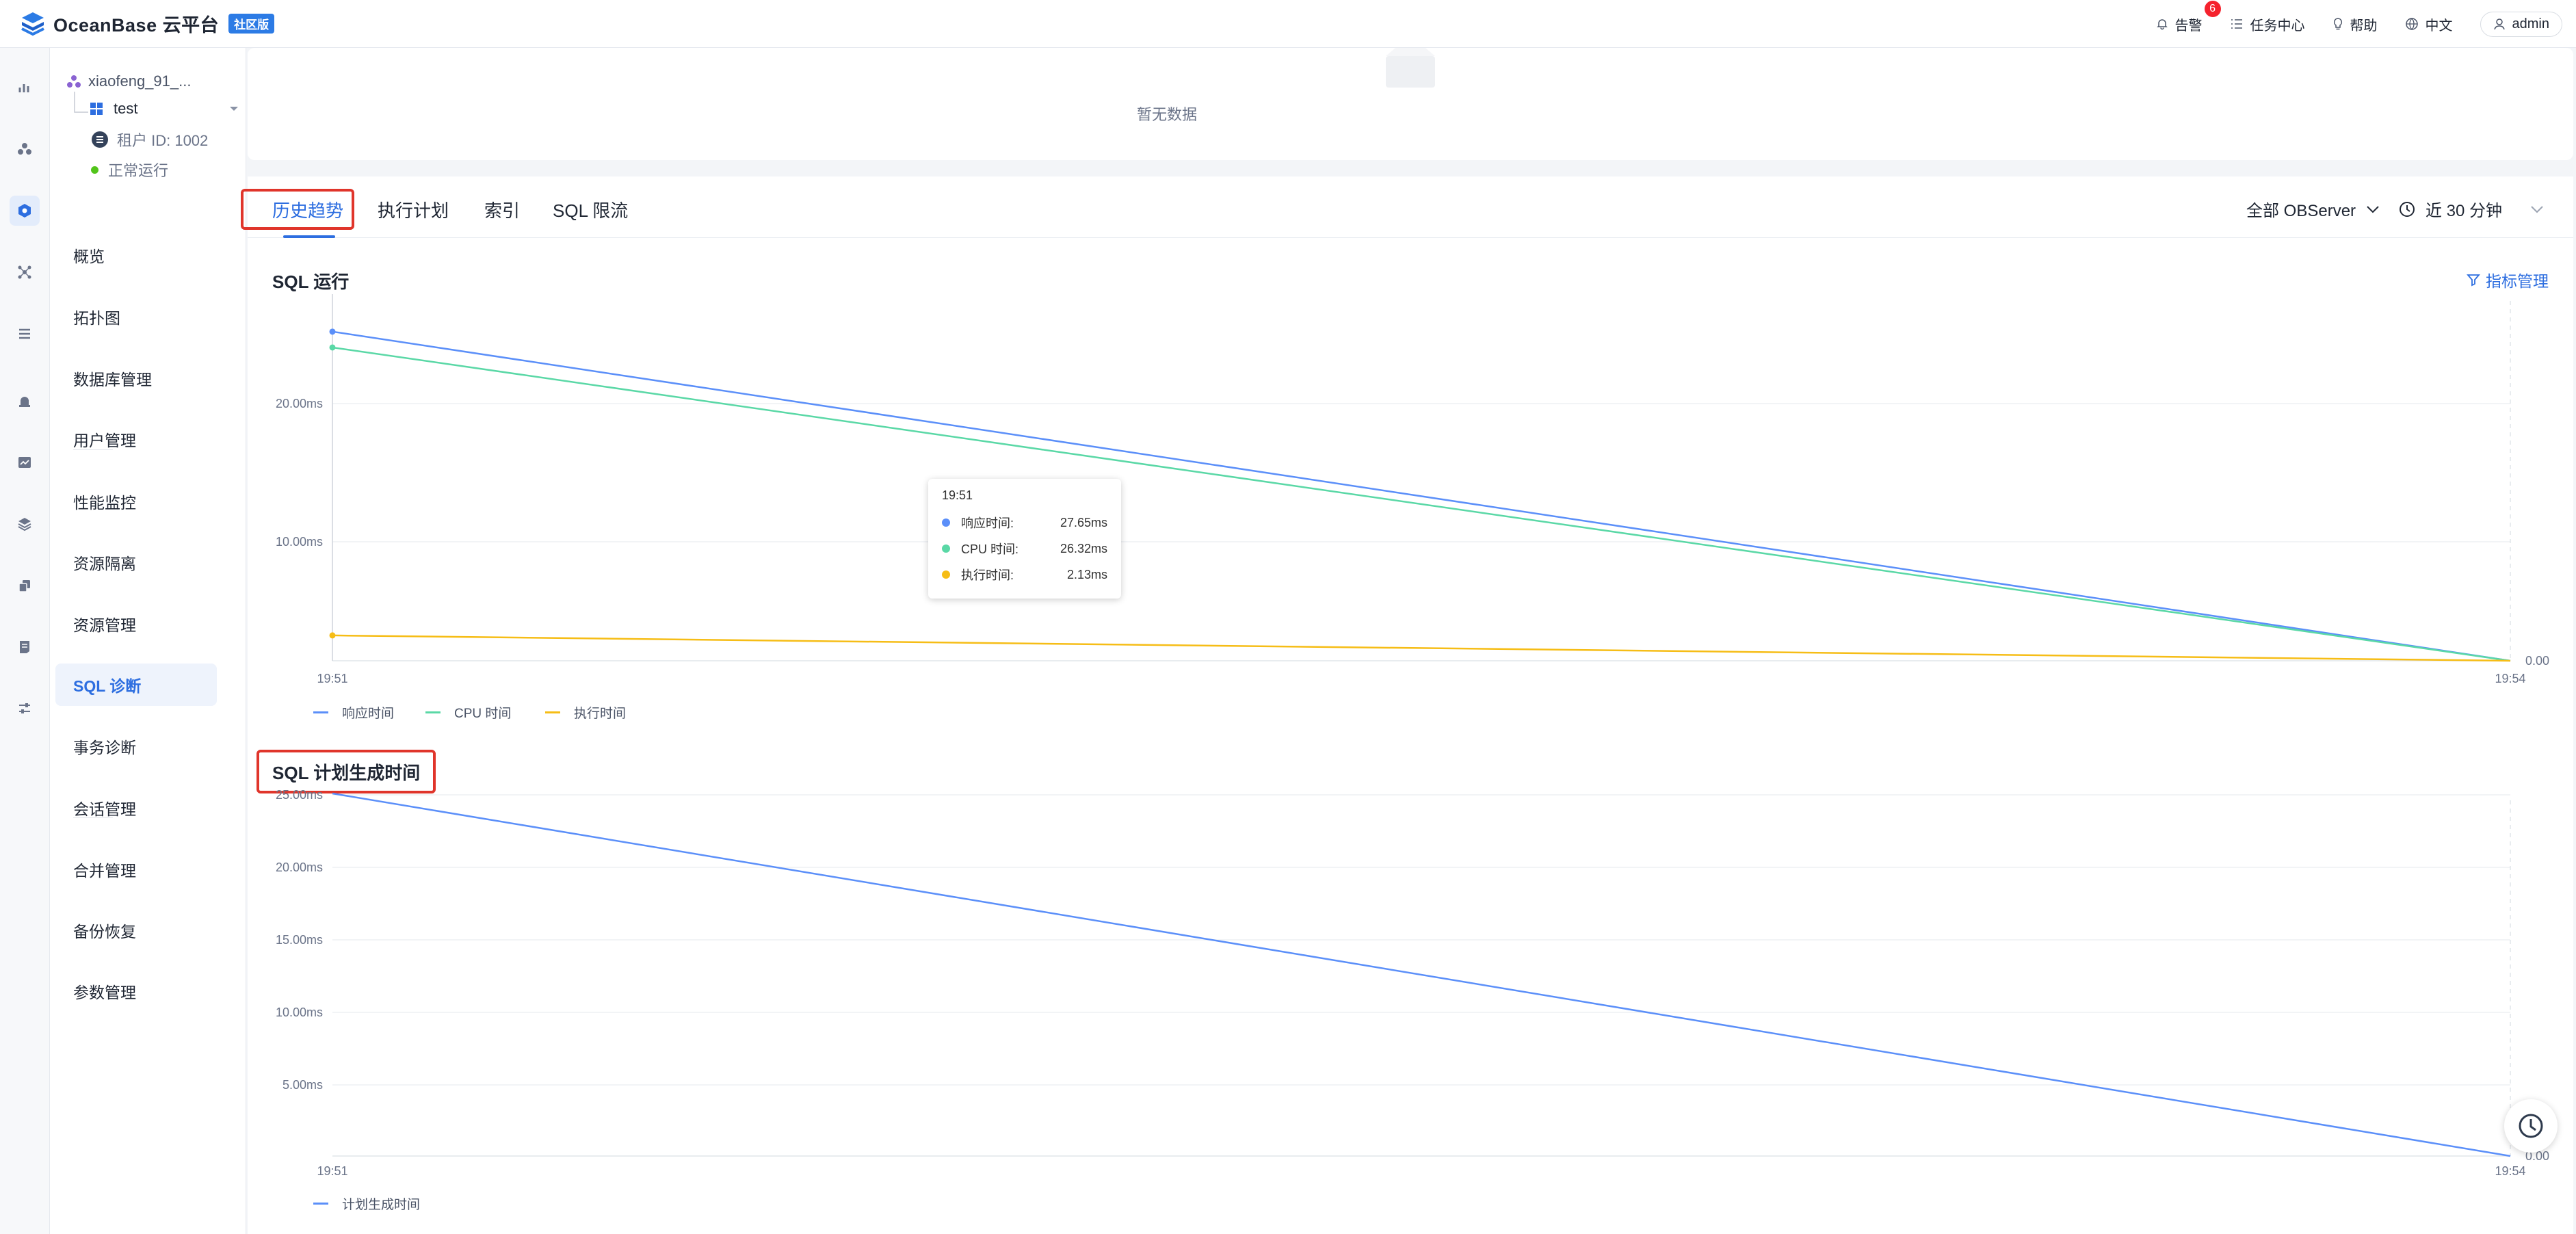 This screenshot has width=2576, height=1234. Describe the element at coordinates (600, 714) in the screenshot. I see `legend-label: 执行时间` at that location.